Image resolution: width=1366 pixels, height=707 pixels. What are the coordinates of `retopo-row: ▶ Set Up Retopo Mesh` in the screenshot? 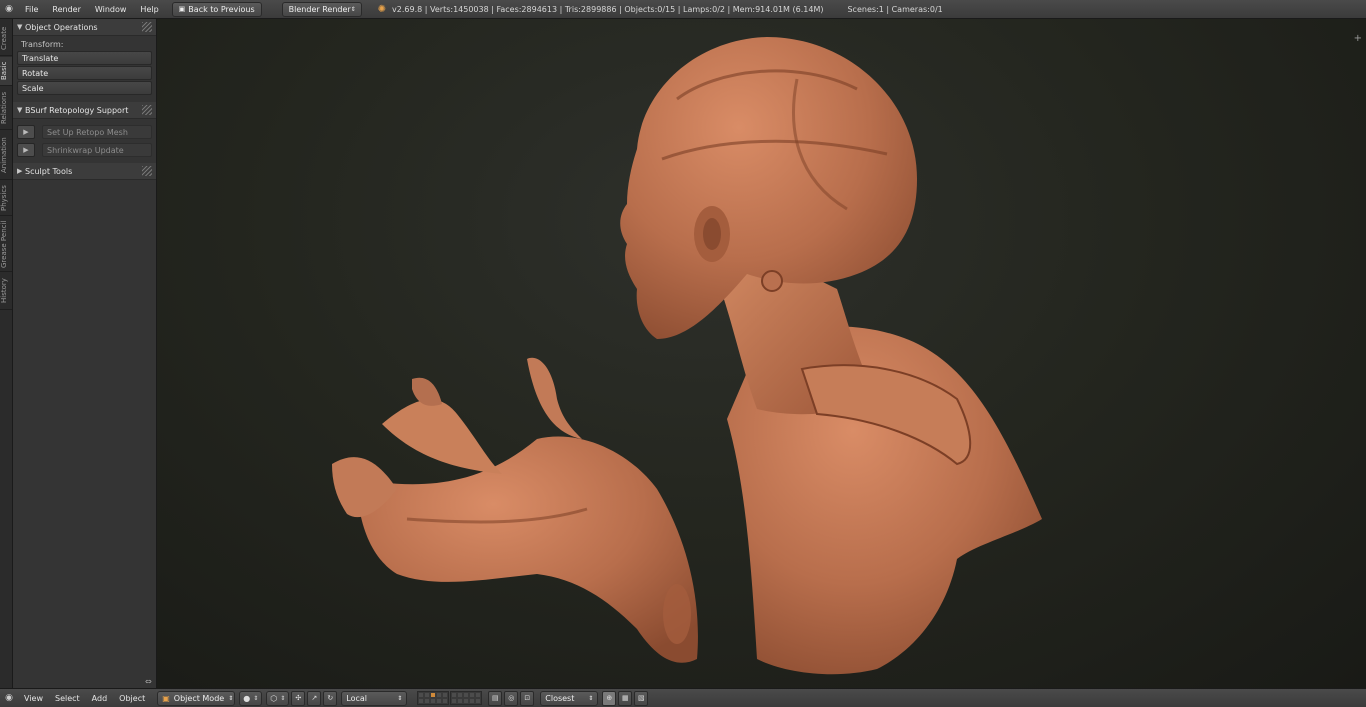 It's located at (84, 132).